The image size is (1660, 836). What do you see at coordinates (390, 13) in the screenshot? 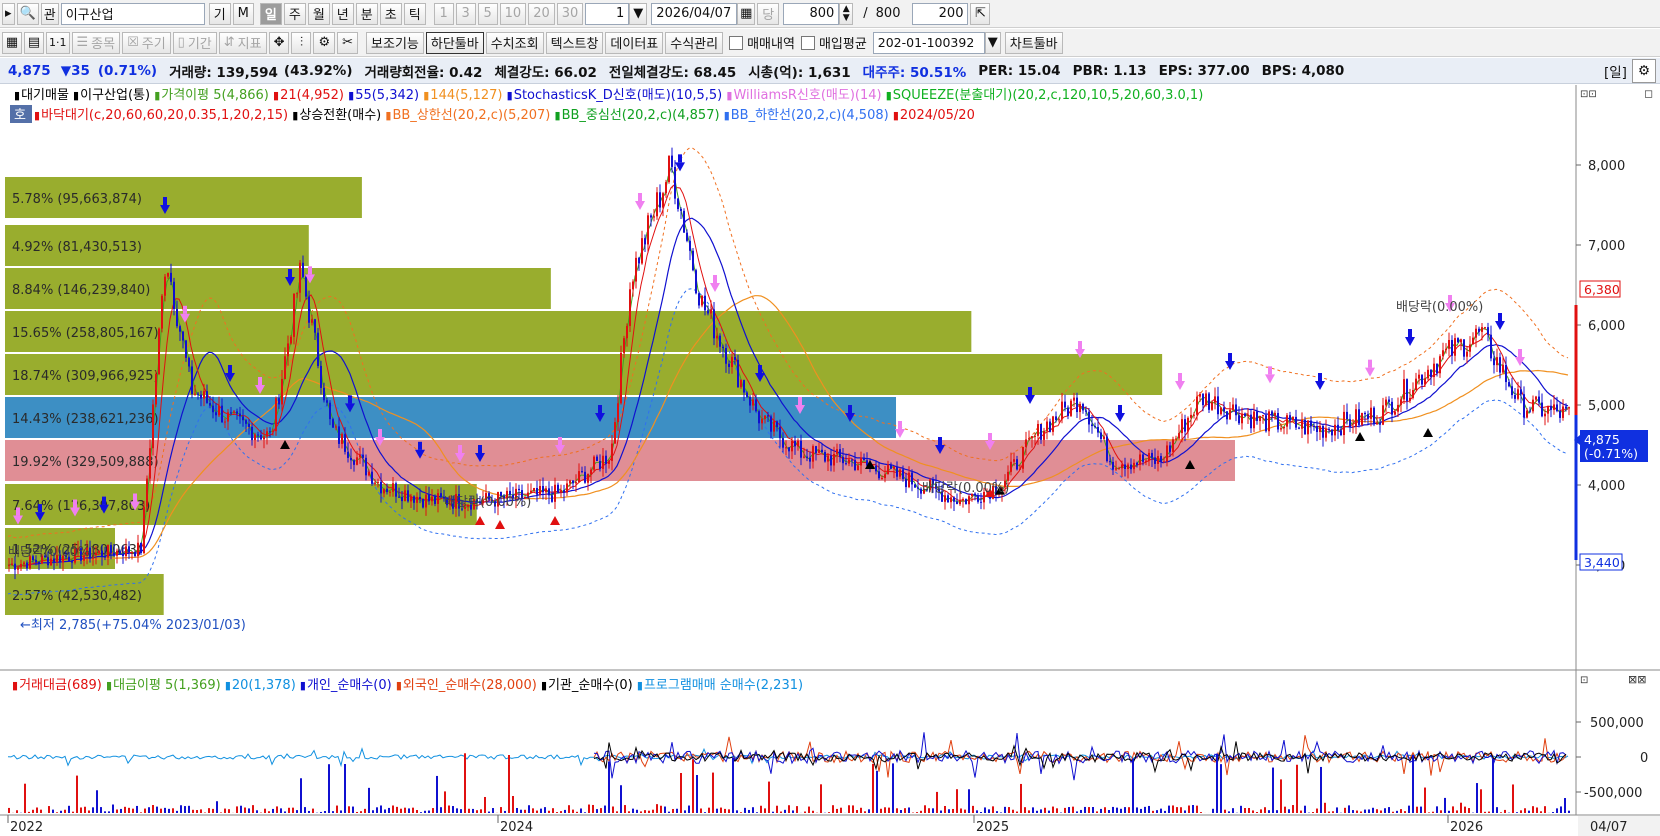
I see `period-tab-5: 초` at bounding box center [390, 13].